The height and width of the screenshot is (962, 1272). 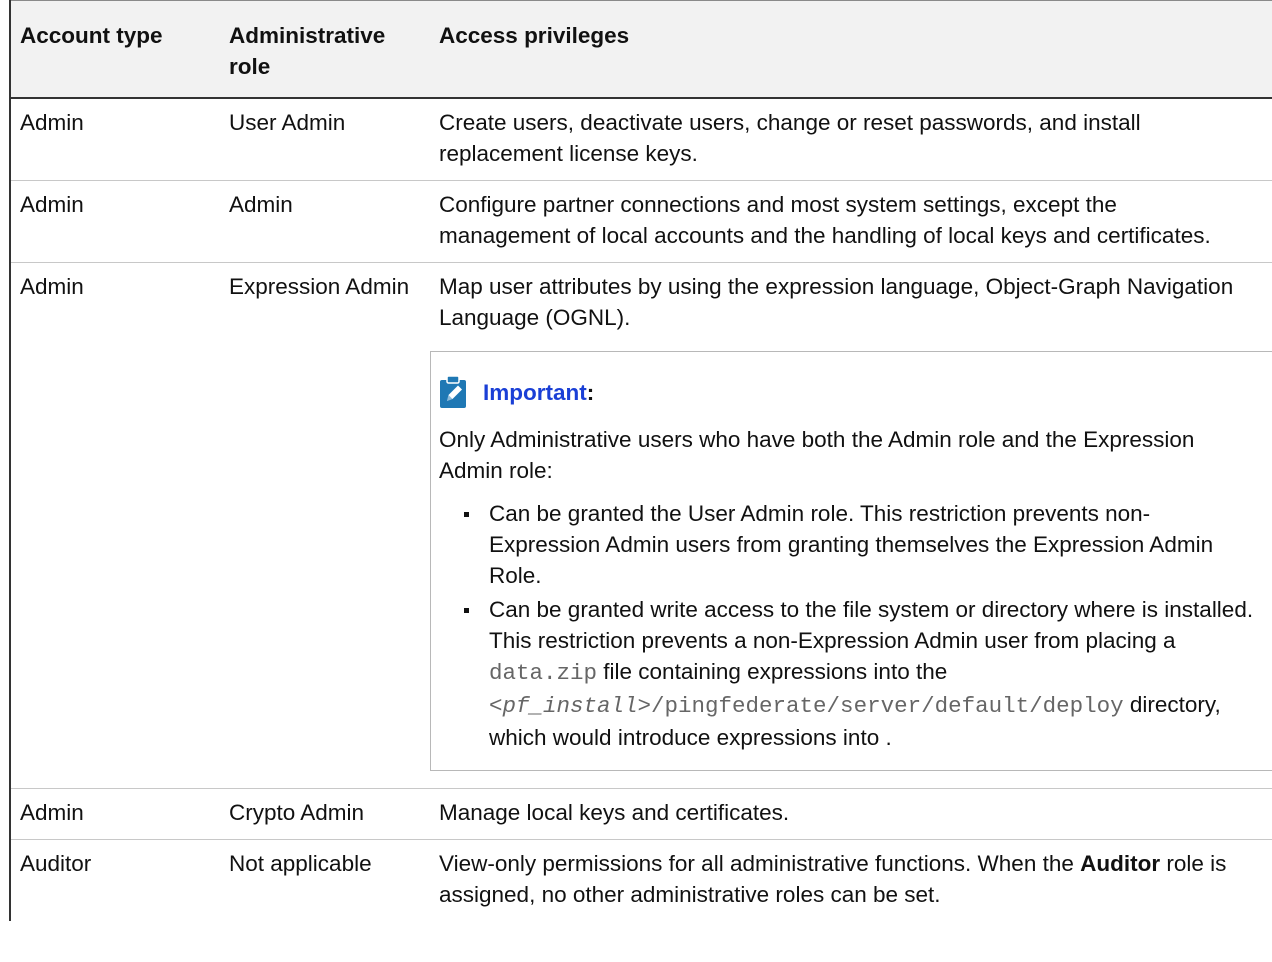 I want to click on account-type-cell: Auditor, so click(x=114, y=880).